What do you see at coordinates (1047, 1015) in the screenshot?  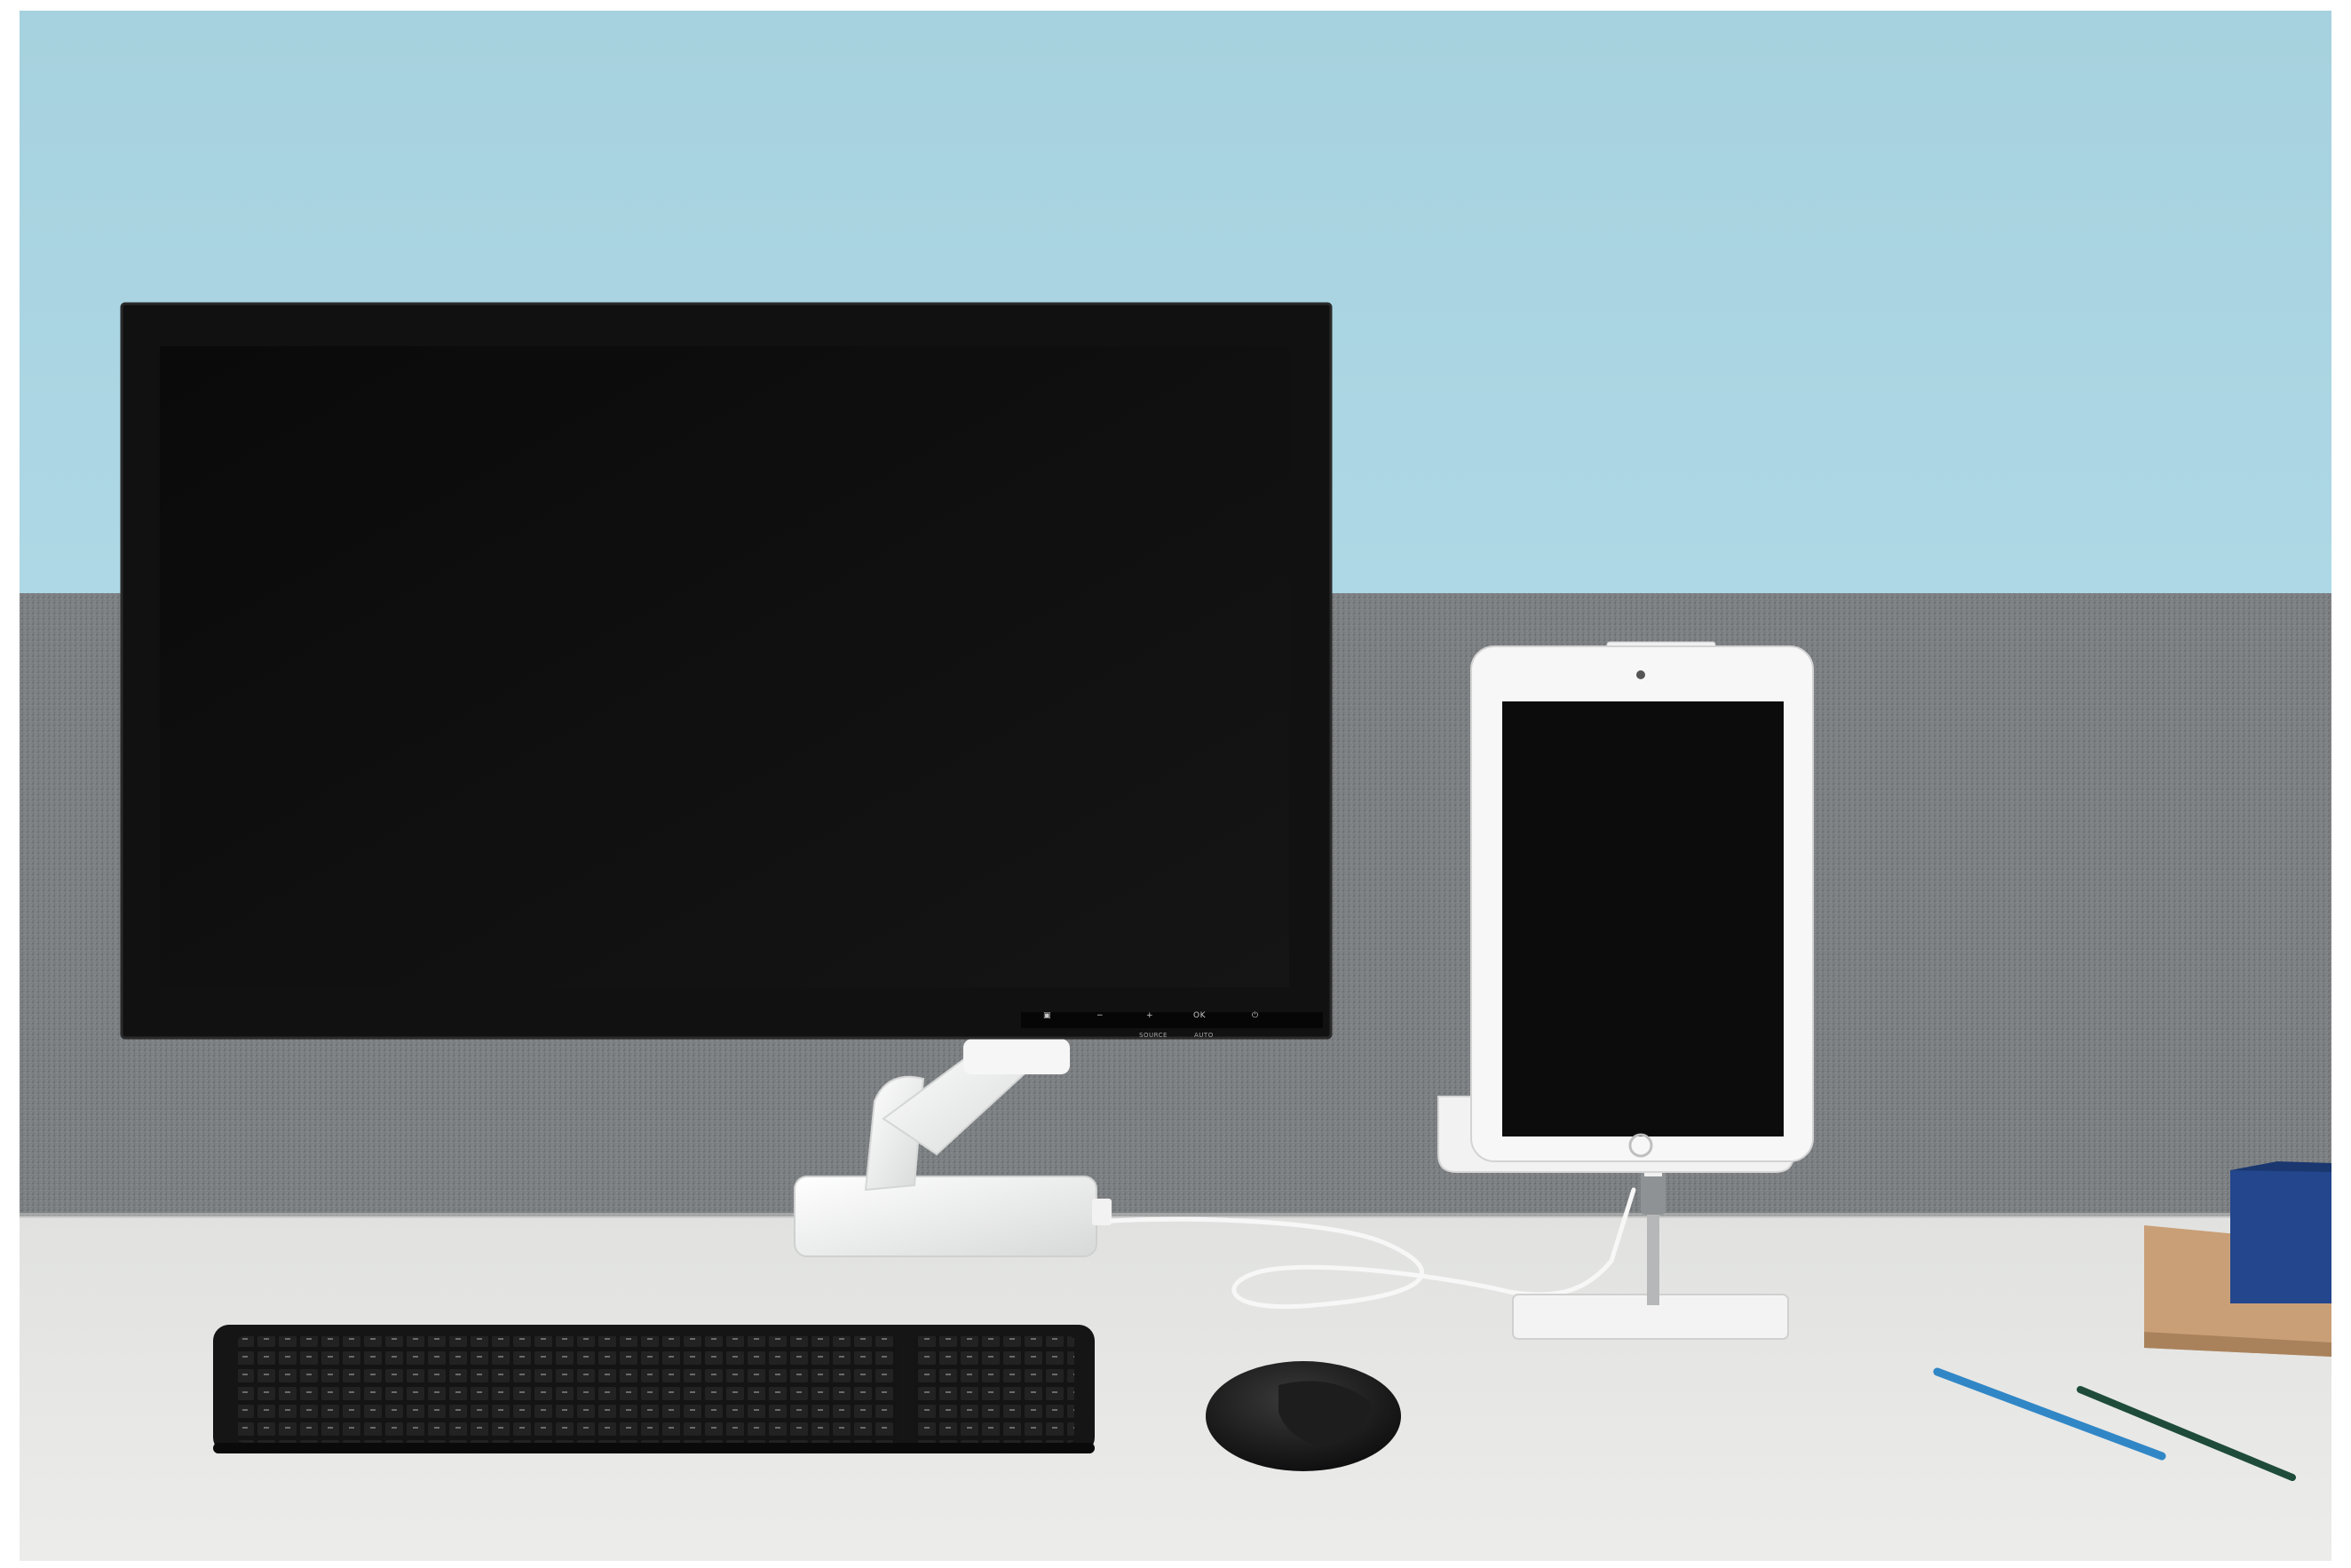 I see `monitor-button-1: ▣` at bounding box center [1047, 1015].